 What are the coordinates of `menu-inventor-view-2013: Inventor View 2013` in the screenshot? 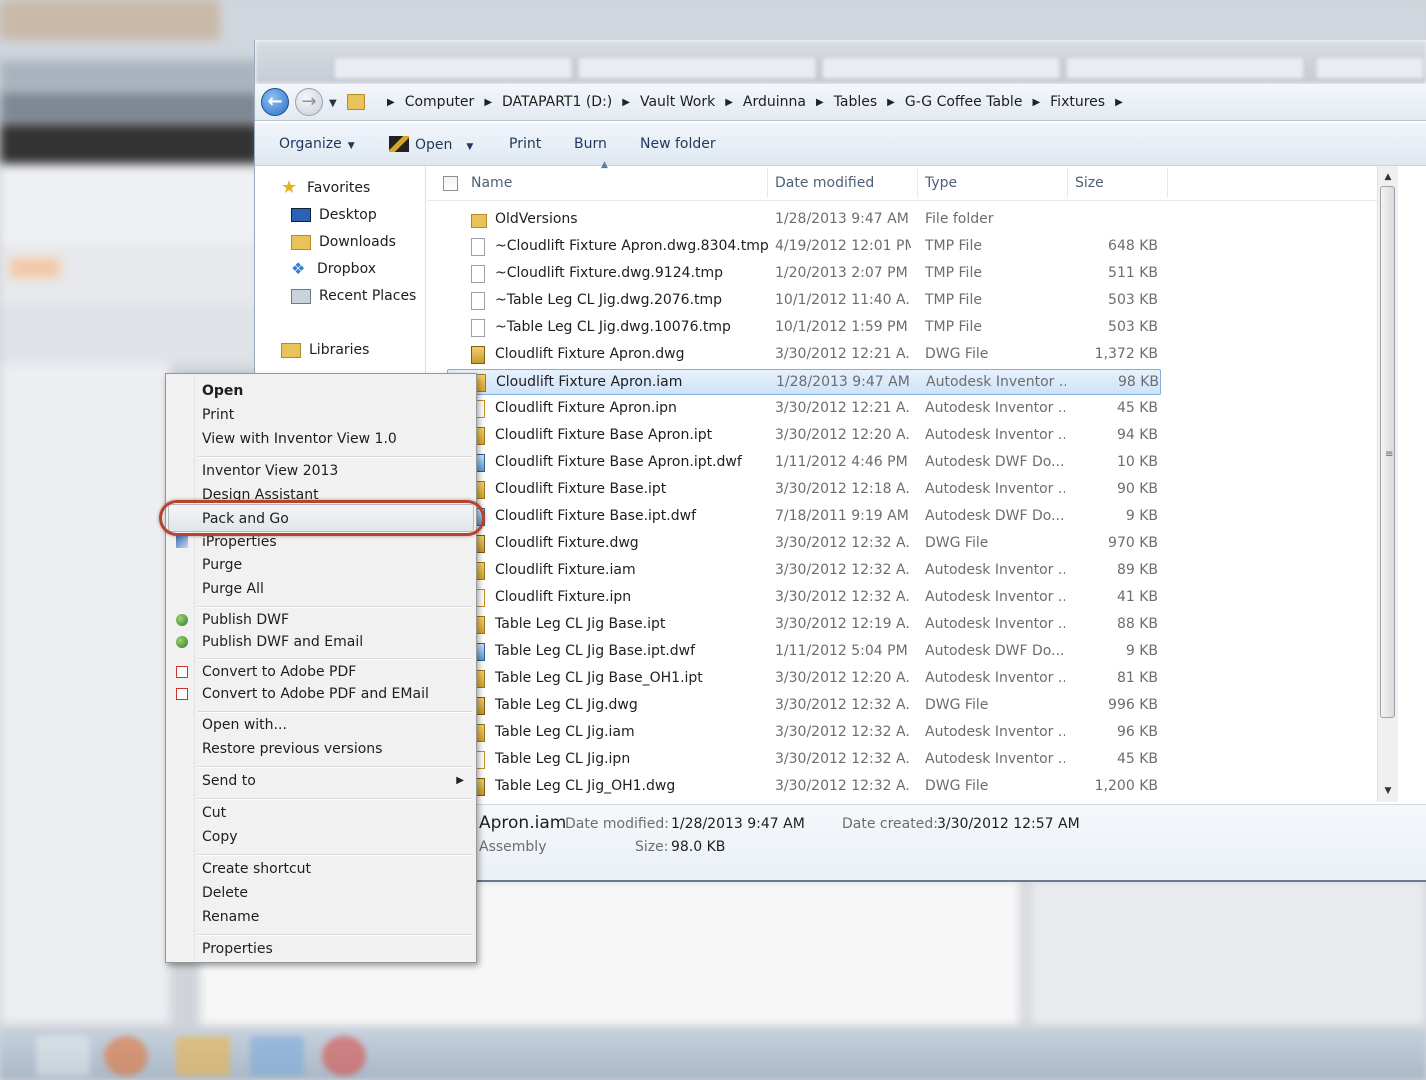 It's located at (270, 471).